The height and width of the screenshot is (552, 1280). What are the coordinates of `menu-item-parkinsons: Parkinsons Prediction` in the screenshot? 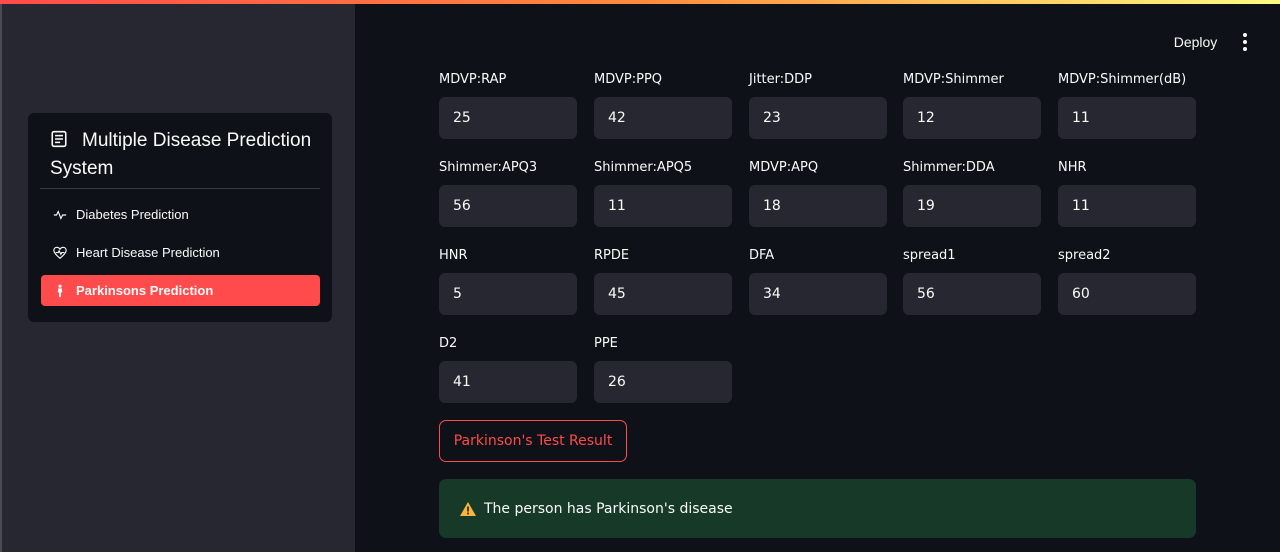 It's located at (180, 290).